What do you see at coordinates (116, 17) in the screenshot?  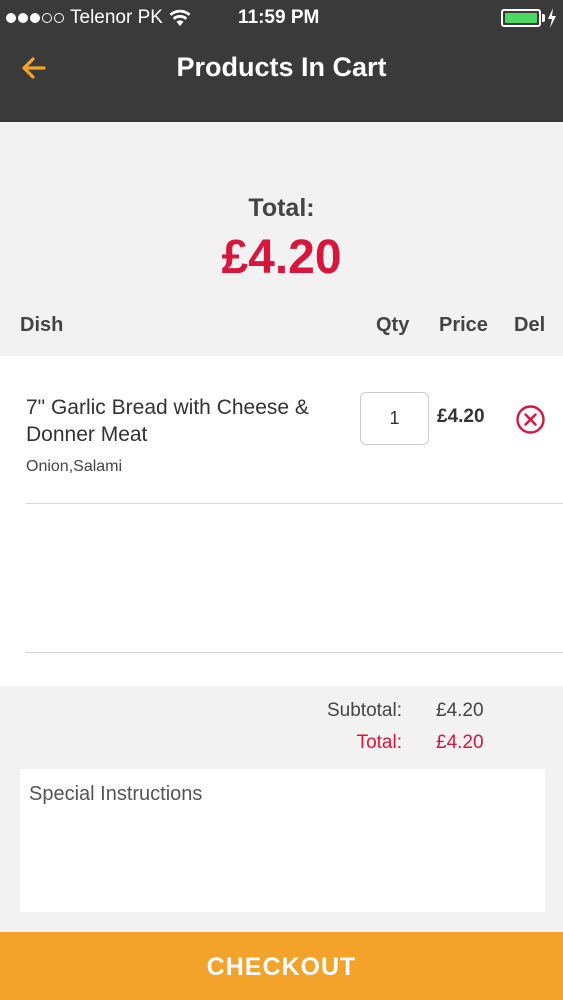 I see `carrier-name: Telenor PK` at bounding box center [116, 17].